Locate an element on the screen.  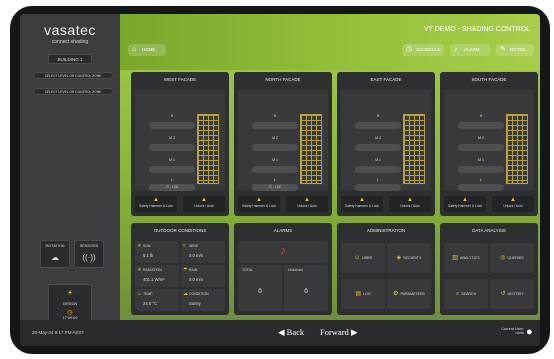
sun-cell: ☀ SUN 5.1 lb is located at coordinates (157, 252).